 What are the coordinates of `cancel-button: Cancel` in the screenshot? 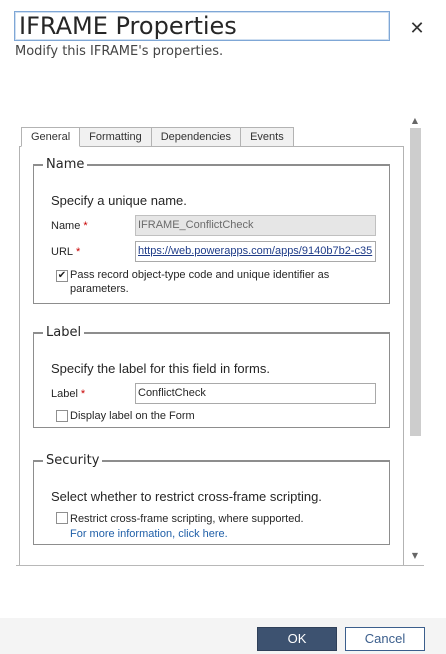 It's located at (385, 639).